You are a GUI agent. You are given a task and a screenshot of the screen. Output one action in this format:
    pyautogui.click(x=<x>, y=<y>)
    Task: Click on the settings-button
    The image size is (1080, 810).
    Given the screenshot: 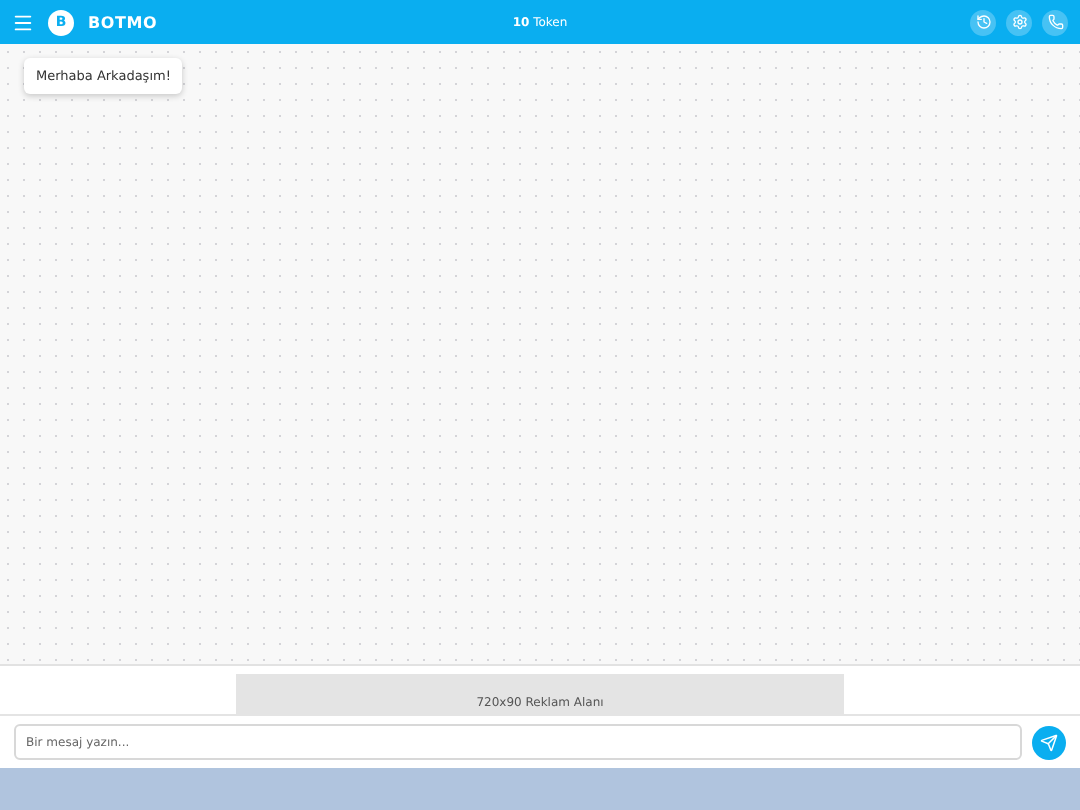 What is the action you would take?
    pyautogui.click(x=1019, y=22)
    